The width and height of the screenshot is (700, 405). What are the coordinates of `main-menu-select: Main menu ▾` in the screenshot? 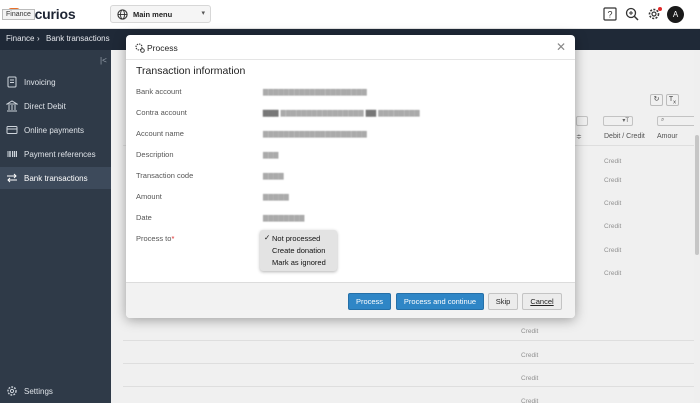 It's located at (160, 14).